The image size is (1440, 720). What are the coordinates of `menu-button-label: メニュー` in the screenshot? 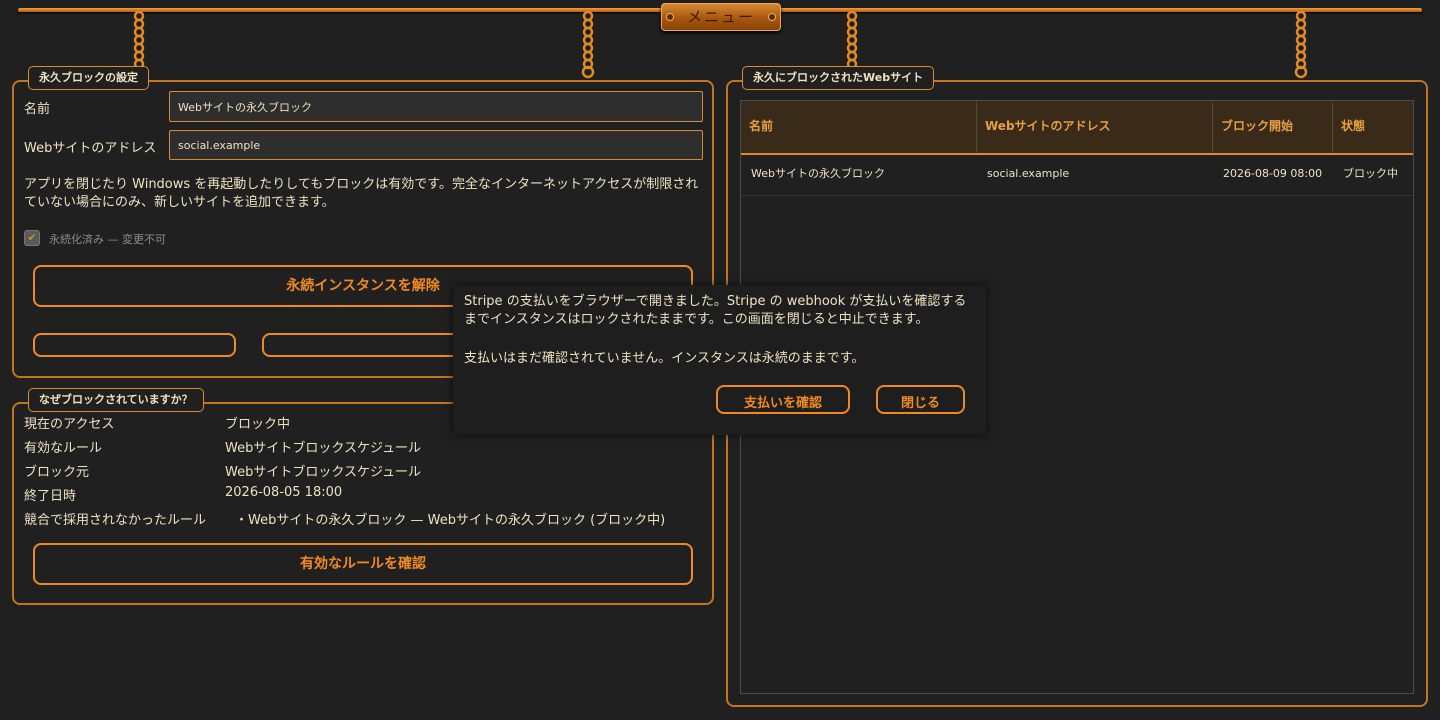 It's located at (720, 17).